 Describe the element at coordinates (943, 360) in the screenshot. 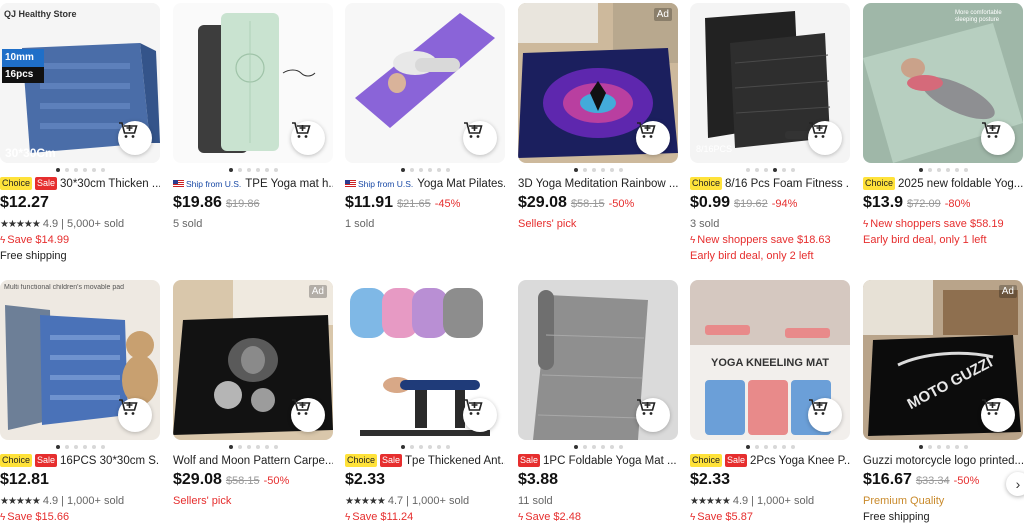

I see `product-image: MOTO GUZZI Ad` at that location.